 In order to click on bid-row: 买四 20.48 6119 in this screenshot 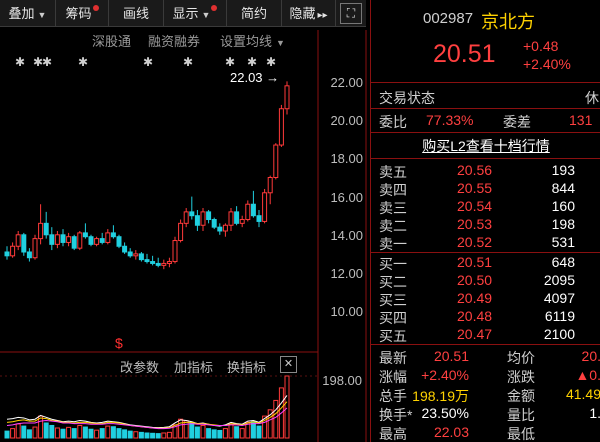, I will do `click(485, 318)`.